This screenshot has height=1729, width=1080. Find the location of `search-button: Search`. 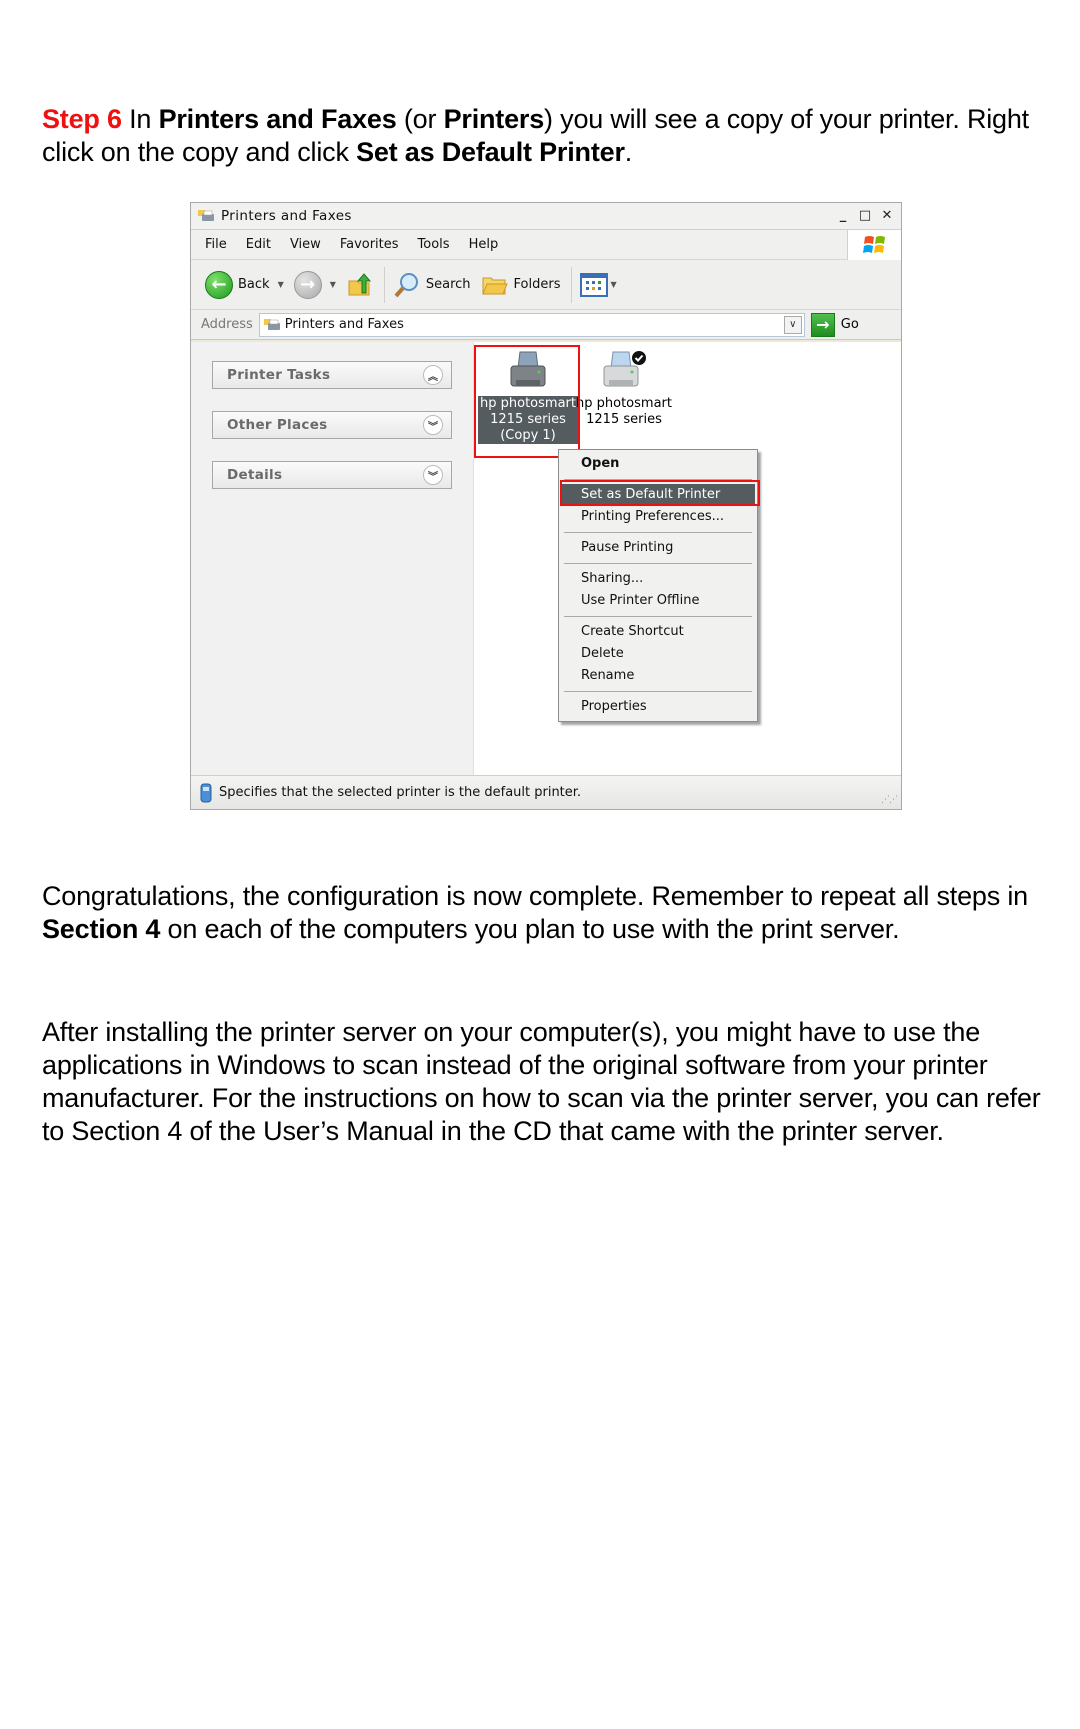

search-button: Search is located at coordinates (432, 285).